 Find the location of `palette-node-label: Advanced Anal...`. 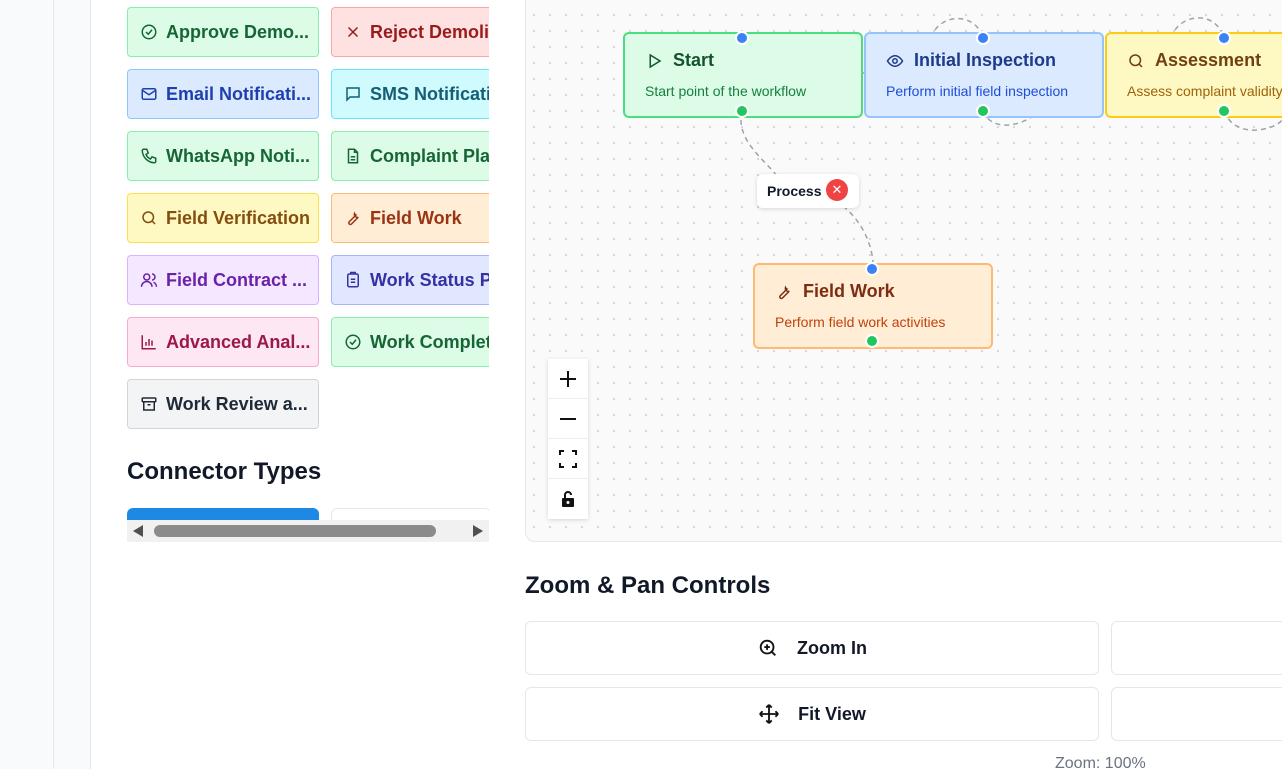

palette-node-label: Advanced Anal... is located at coordinates (238, 341).